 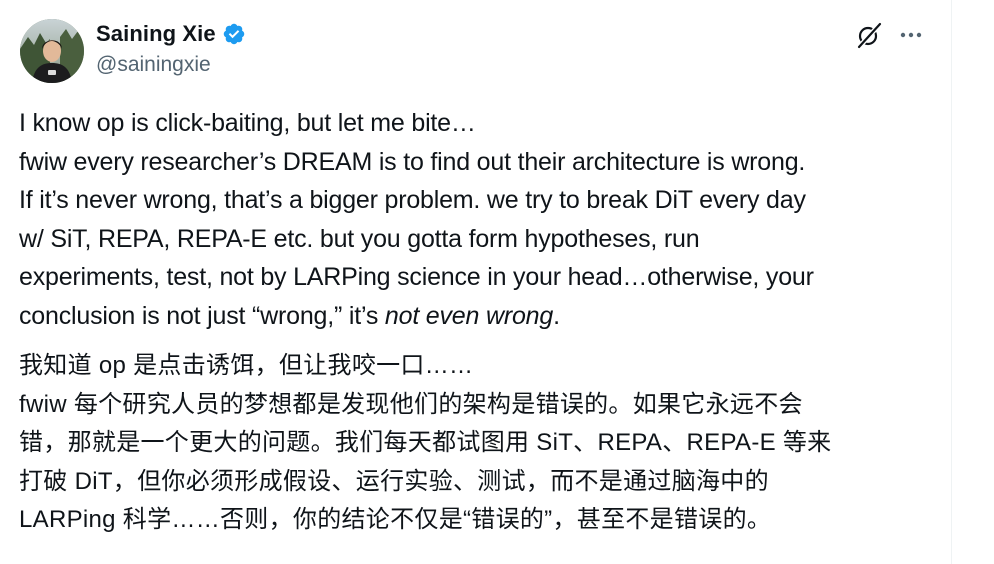 I want to click on more-horizontal-icon, so click(x=911, y=35).